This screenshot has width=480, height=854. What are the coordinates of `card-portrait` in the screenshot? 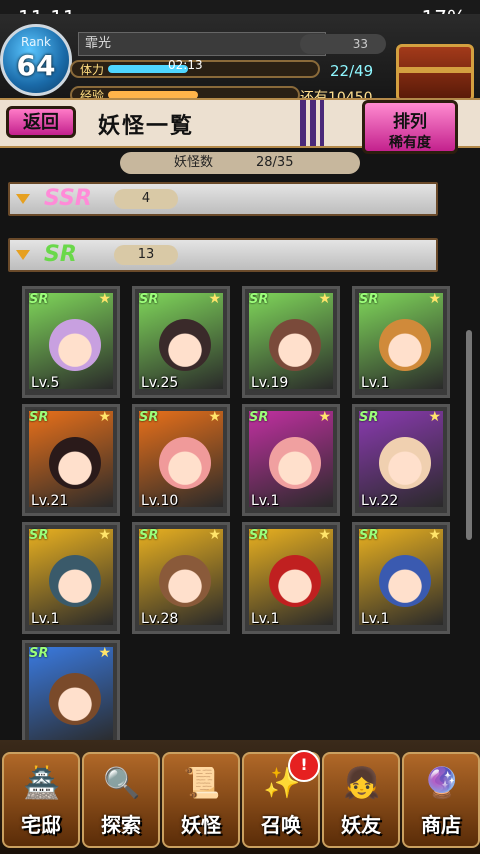 It's located at (71, 695).